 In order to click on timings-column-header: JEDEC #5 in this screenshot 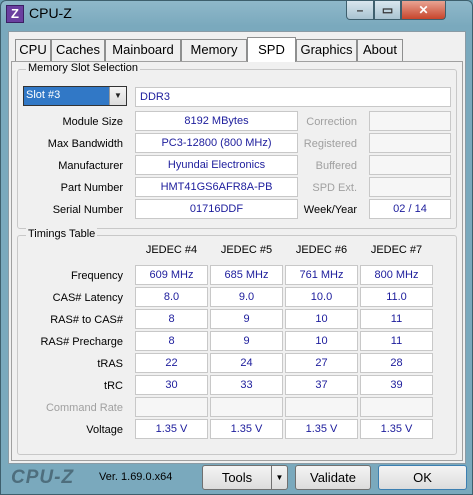, I will do `click(246, 250)`.